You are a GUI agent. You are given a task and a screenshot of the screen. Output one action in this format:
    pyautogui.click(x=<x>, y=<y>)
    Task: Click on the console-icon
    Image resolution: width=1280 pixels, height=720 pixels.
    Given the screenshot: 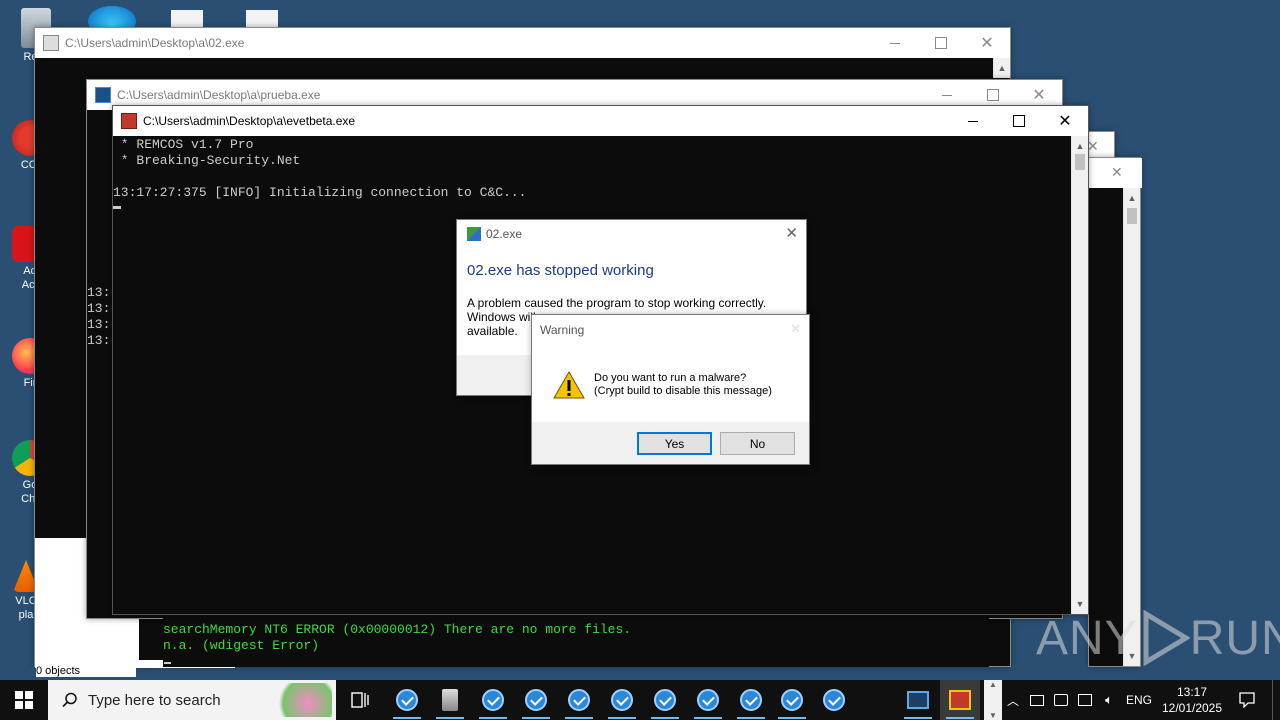 What is the action you would take?
    pyautogui.click(x=103, y=95)
    